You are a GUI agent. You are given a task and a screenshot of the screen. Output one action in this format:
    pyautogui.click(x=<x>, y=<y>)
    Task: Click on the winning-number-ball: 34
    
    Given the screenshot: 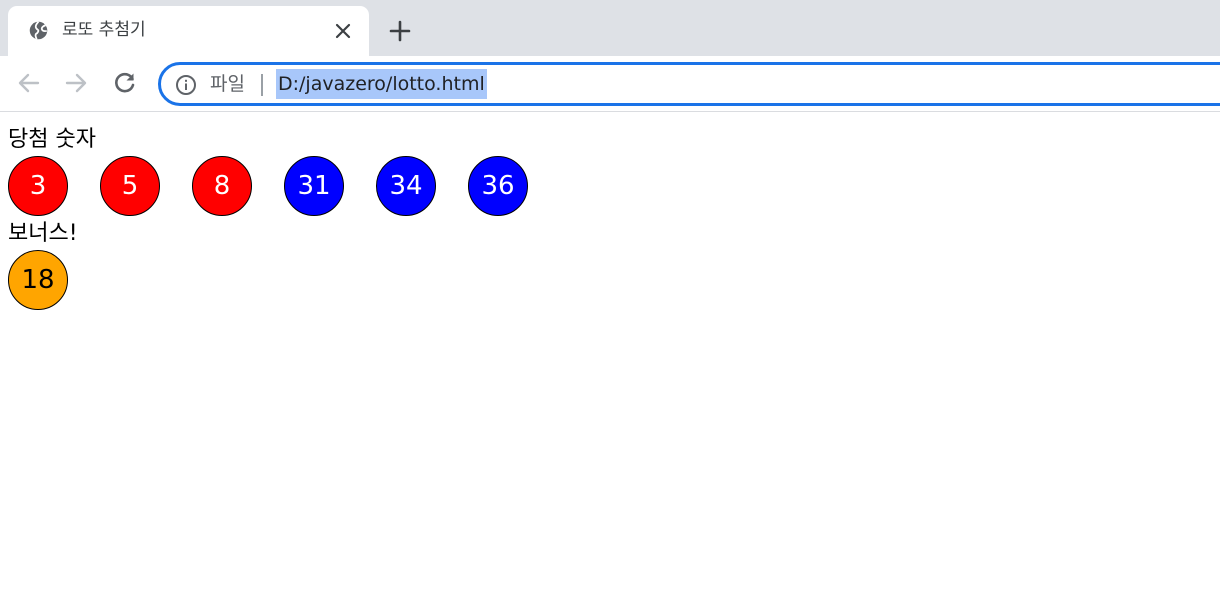 What is the action you would take?
    pyautogui.click(x=406, y=186)
    